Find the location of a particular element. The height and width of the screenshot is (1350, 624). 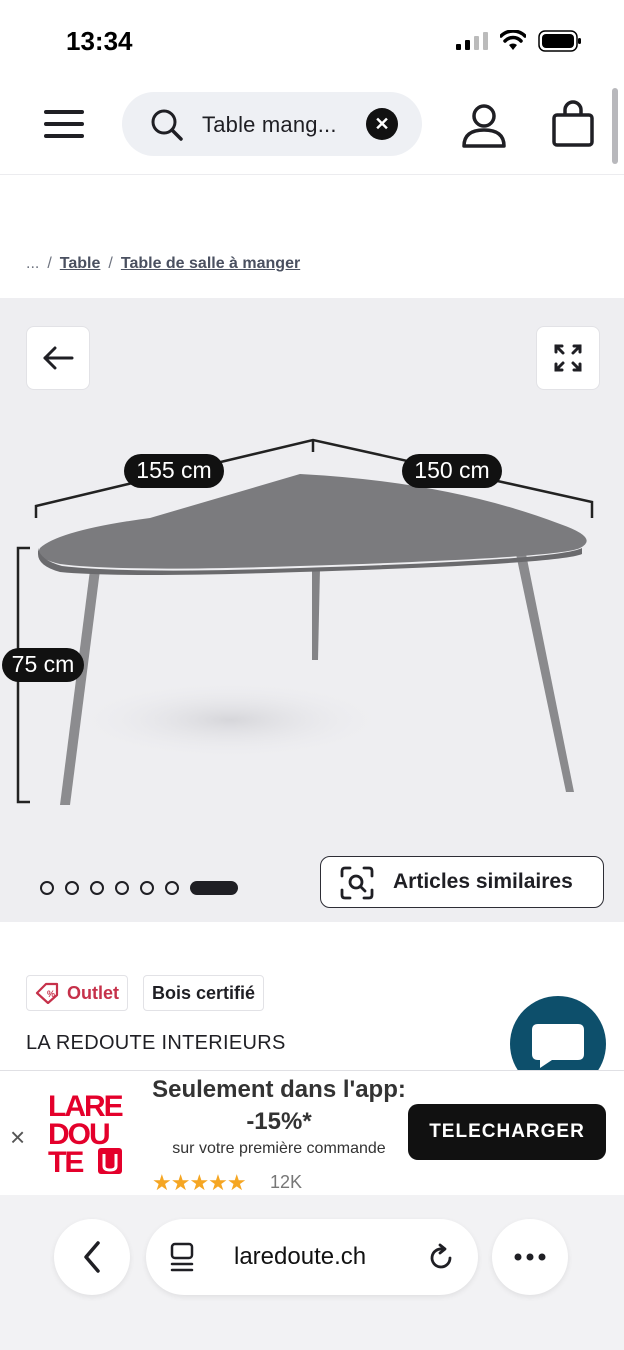

browser-more-button is located at coordinates (530, 1257).